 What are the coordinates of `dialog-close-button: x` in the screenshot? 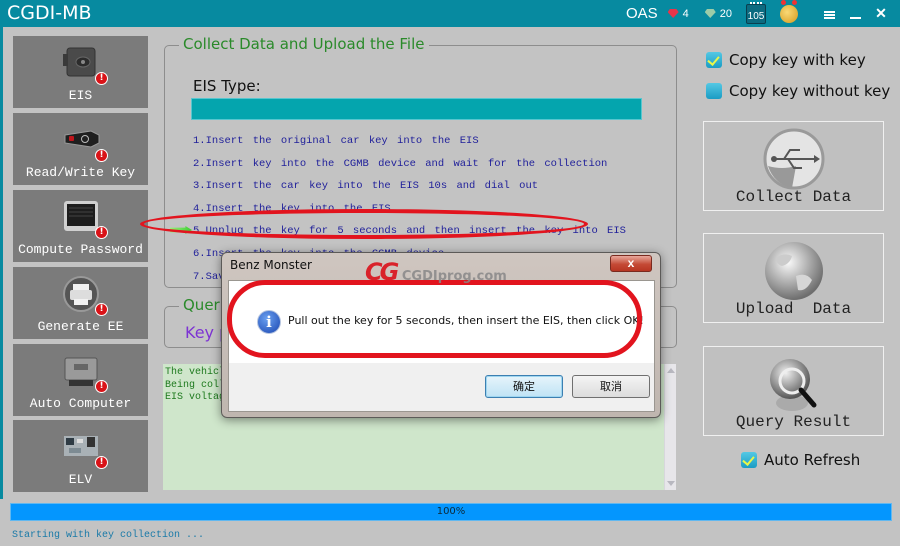 It's located at (631, 263).